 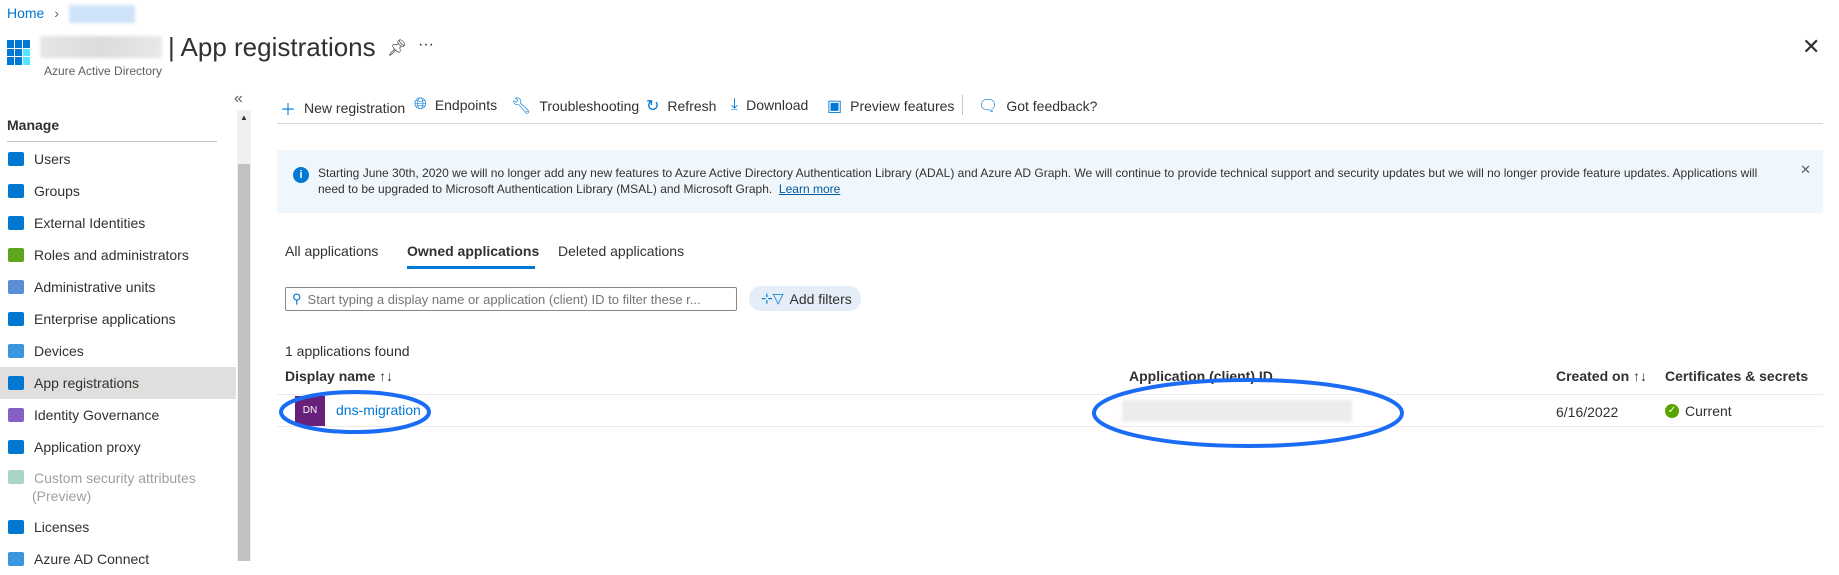 What do you see at coordinates (355, 412) in the screenshot?
I see `annotation-ellipse-name` at bounding box center [355, 412].